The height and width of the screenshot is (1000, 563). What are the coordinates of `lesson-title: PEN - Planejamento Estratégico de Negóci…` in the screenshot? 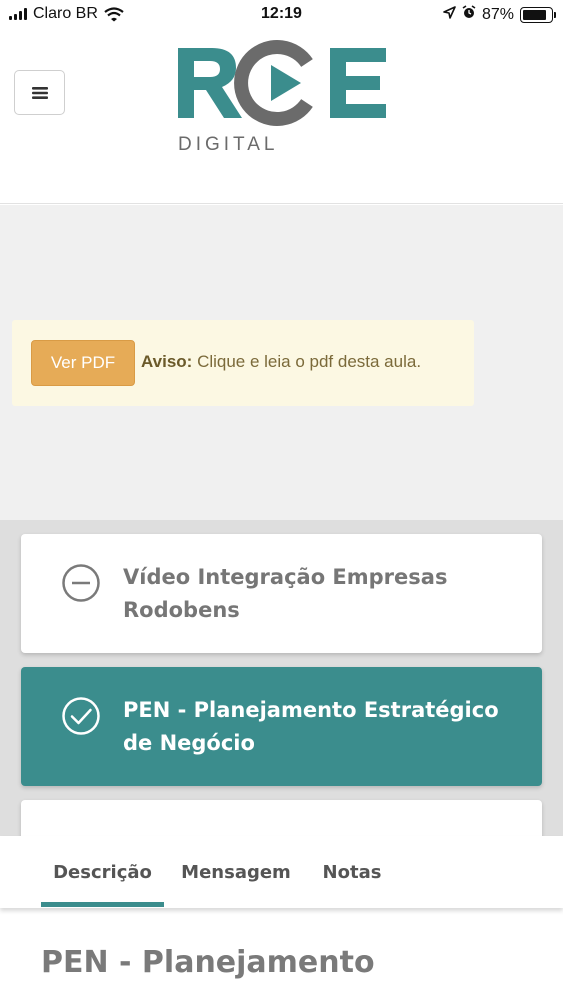 It's located at (311, 726).